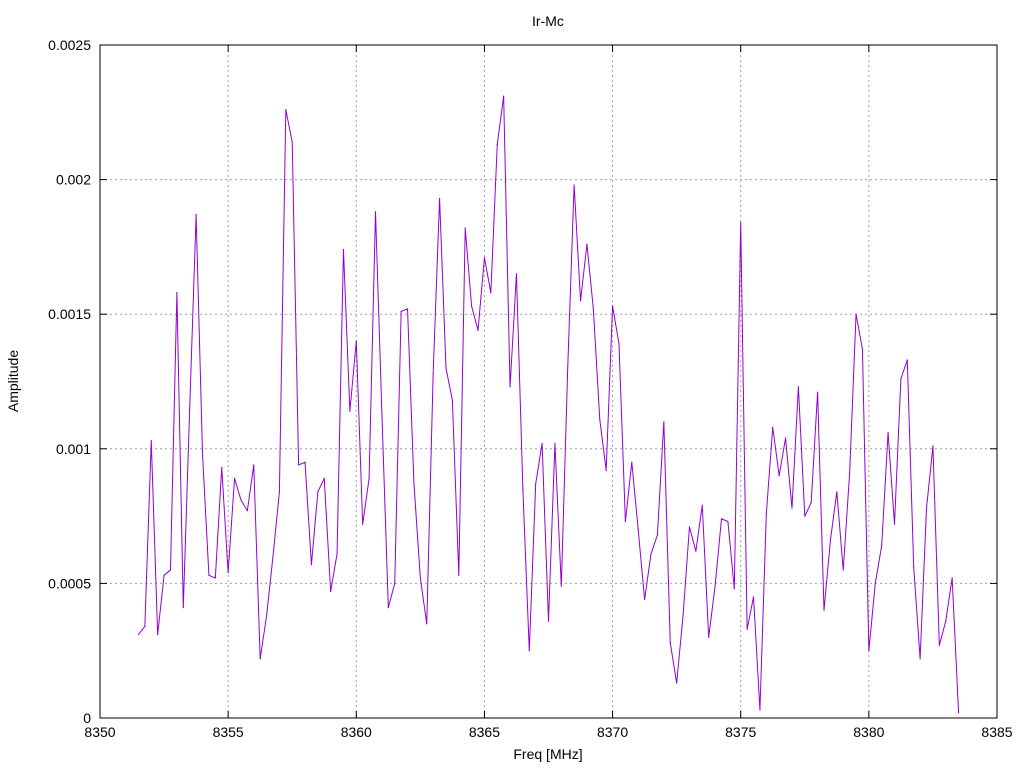  I want to click on x-tick-label: 8370, so click(612, 732).